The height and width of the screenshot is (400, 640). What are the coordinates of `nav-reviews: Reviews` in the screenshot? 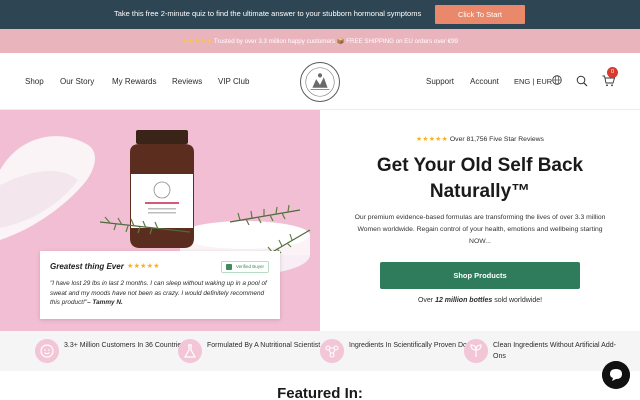 It's located at (187, 81).